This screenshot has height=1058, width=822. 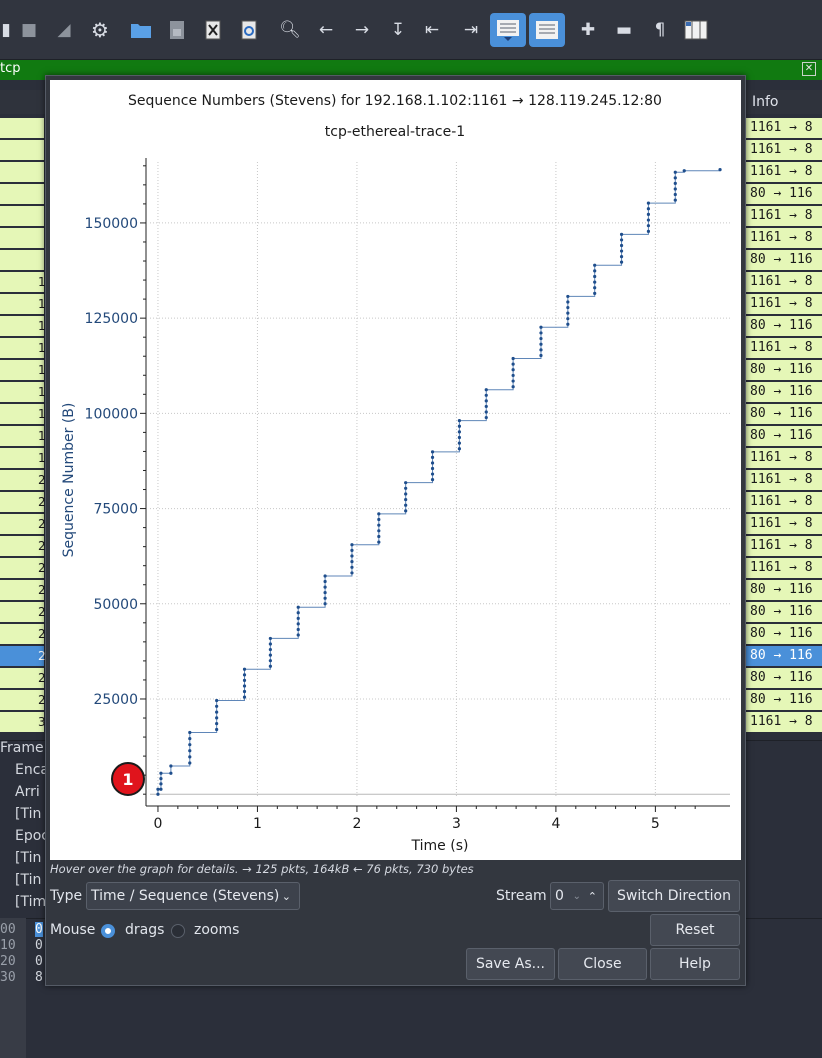 I want to click on zooms-radio, so click(x=178, y=931).